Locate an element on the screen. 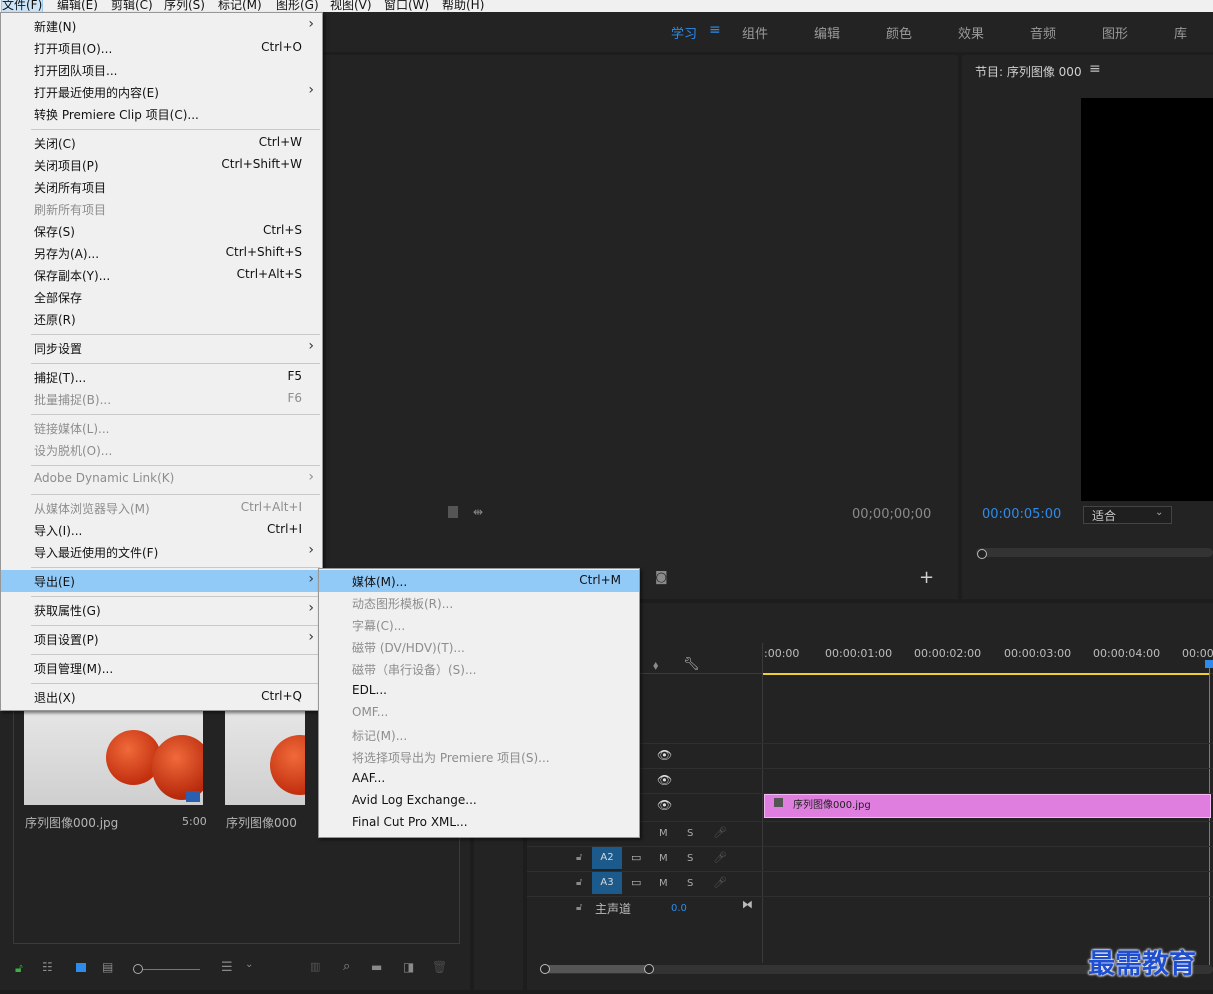  file-menu-item: 还原(R) is located at coordinates (161, 319).